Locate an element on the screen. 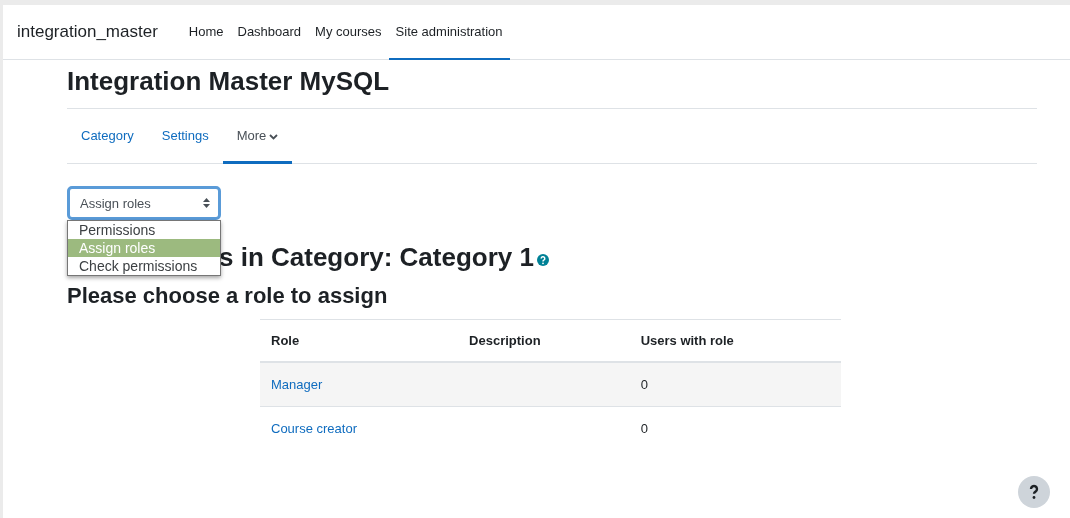  secondary-nav-tab: Settings is located at coordinates (185, 136).